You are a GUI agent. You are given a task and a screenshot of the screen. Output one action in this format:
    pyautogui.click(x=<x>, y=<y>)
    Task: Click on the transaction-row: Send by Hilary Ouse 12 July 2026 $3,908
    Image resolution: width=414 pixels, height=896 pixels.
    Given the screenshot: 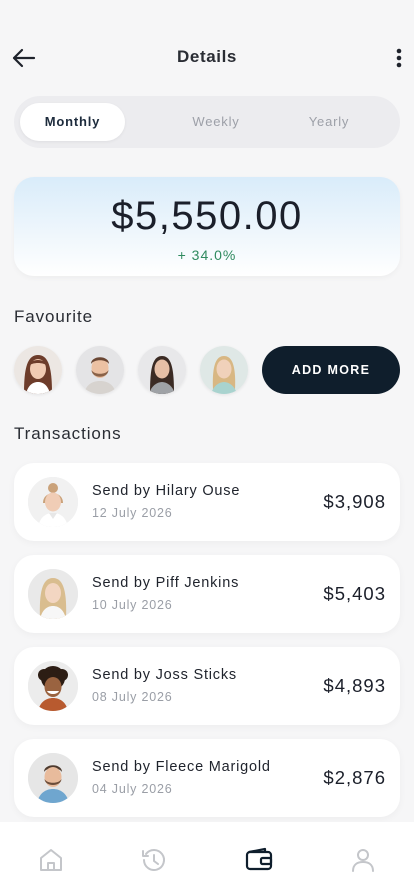 What is the action you would take?
    pyautogui.click(x=207, y=502)
    